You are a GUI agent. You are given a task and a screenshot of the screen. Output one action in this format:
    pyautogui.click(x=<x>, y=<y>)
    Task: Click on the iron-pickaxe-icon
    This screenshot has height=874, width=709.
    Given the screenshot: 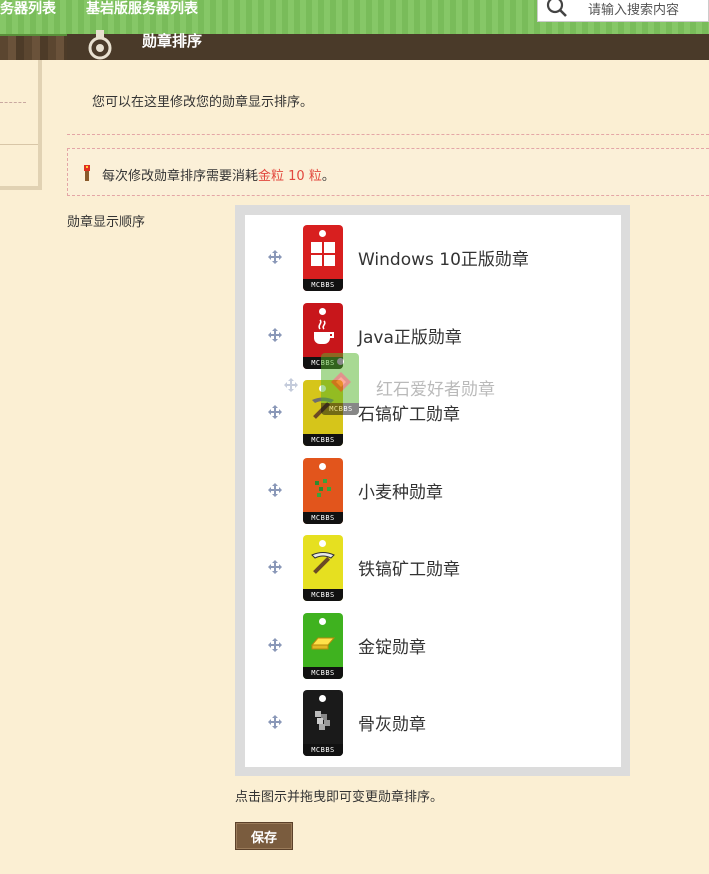 What is the action you would take?
    pyautogui.click(x=323, y=563)
    